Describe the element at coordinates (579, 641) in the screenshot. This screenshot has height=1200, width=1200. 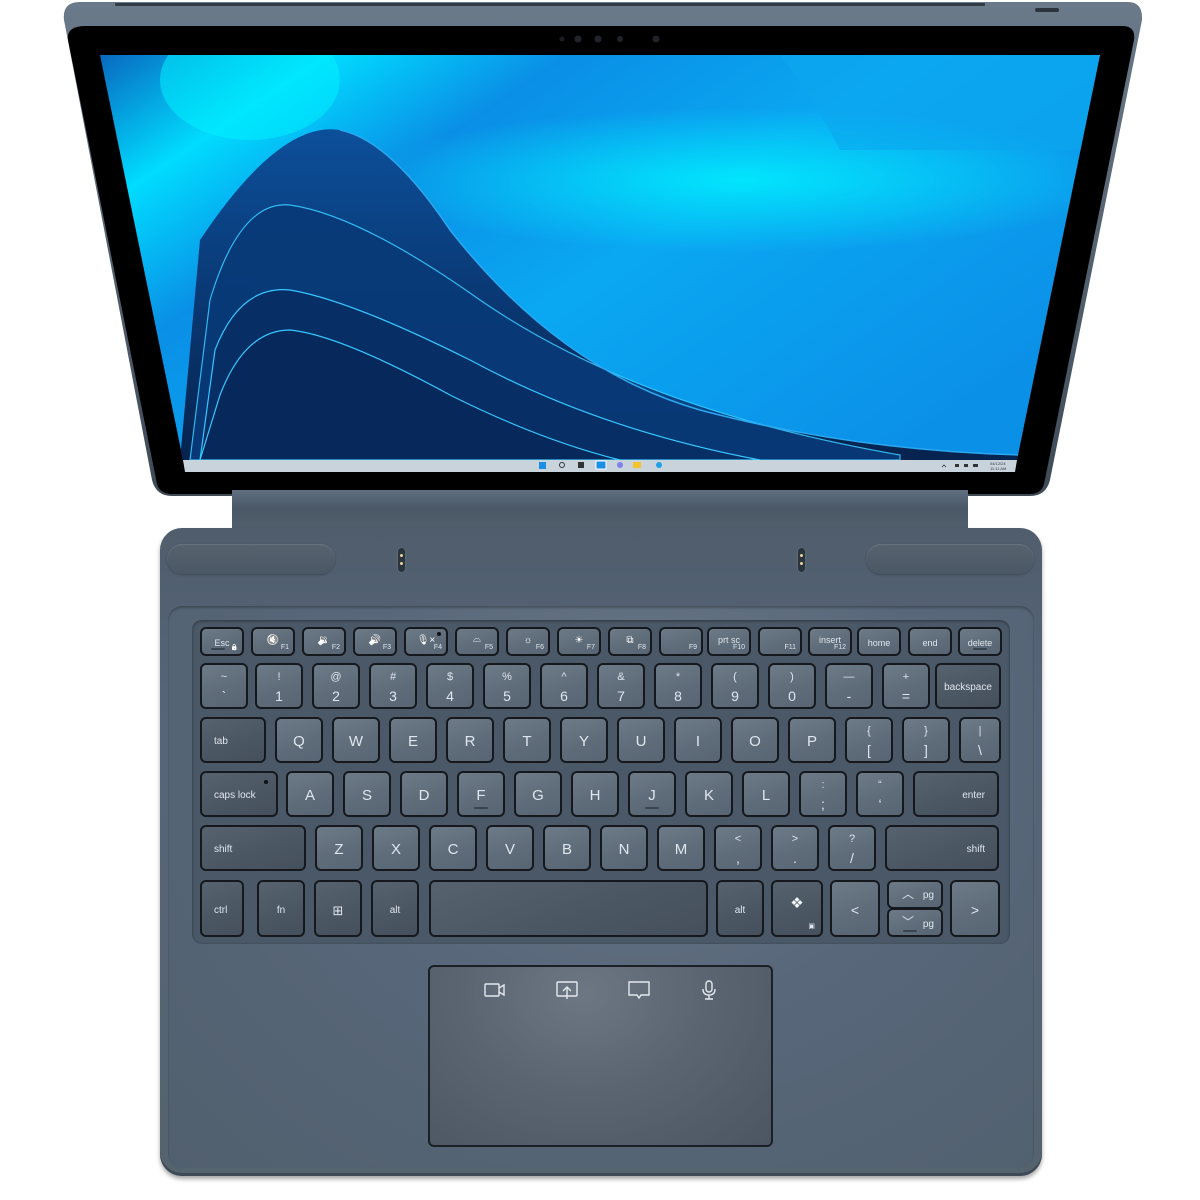
I see `key-blank: ☀ F7` at that location.